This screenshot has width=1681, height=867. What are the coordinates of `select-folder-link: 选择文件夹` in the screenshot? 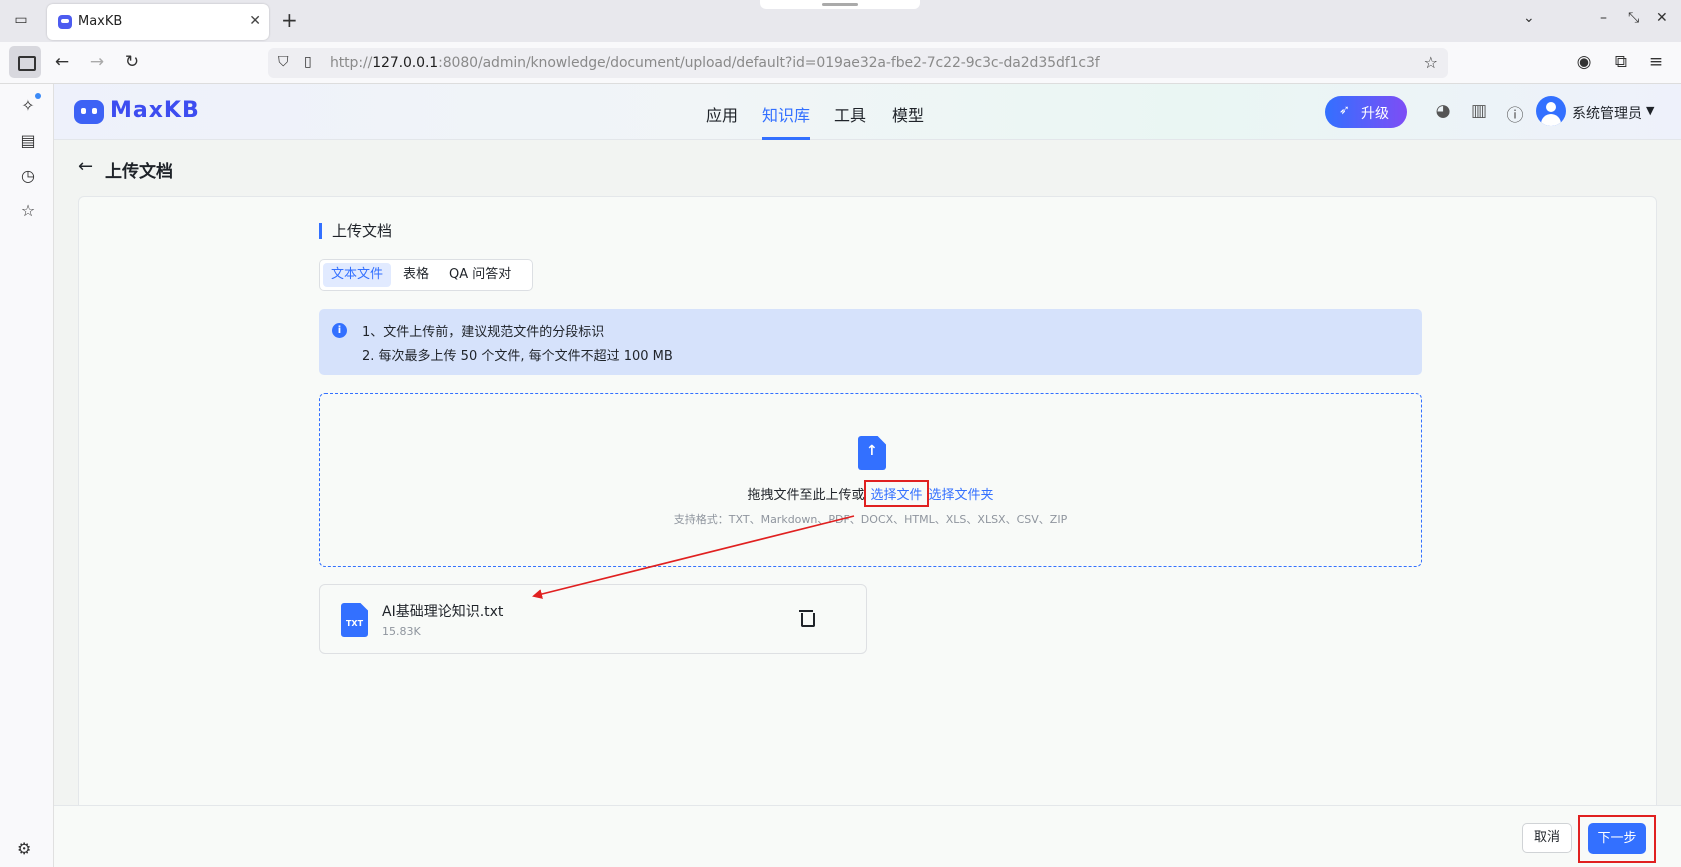 It's located at (961, 495).